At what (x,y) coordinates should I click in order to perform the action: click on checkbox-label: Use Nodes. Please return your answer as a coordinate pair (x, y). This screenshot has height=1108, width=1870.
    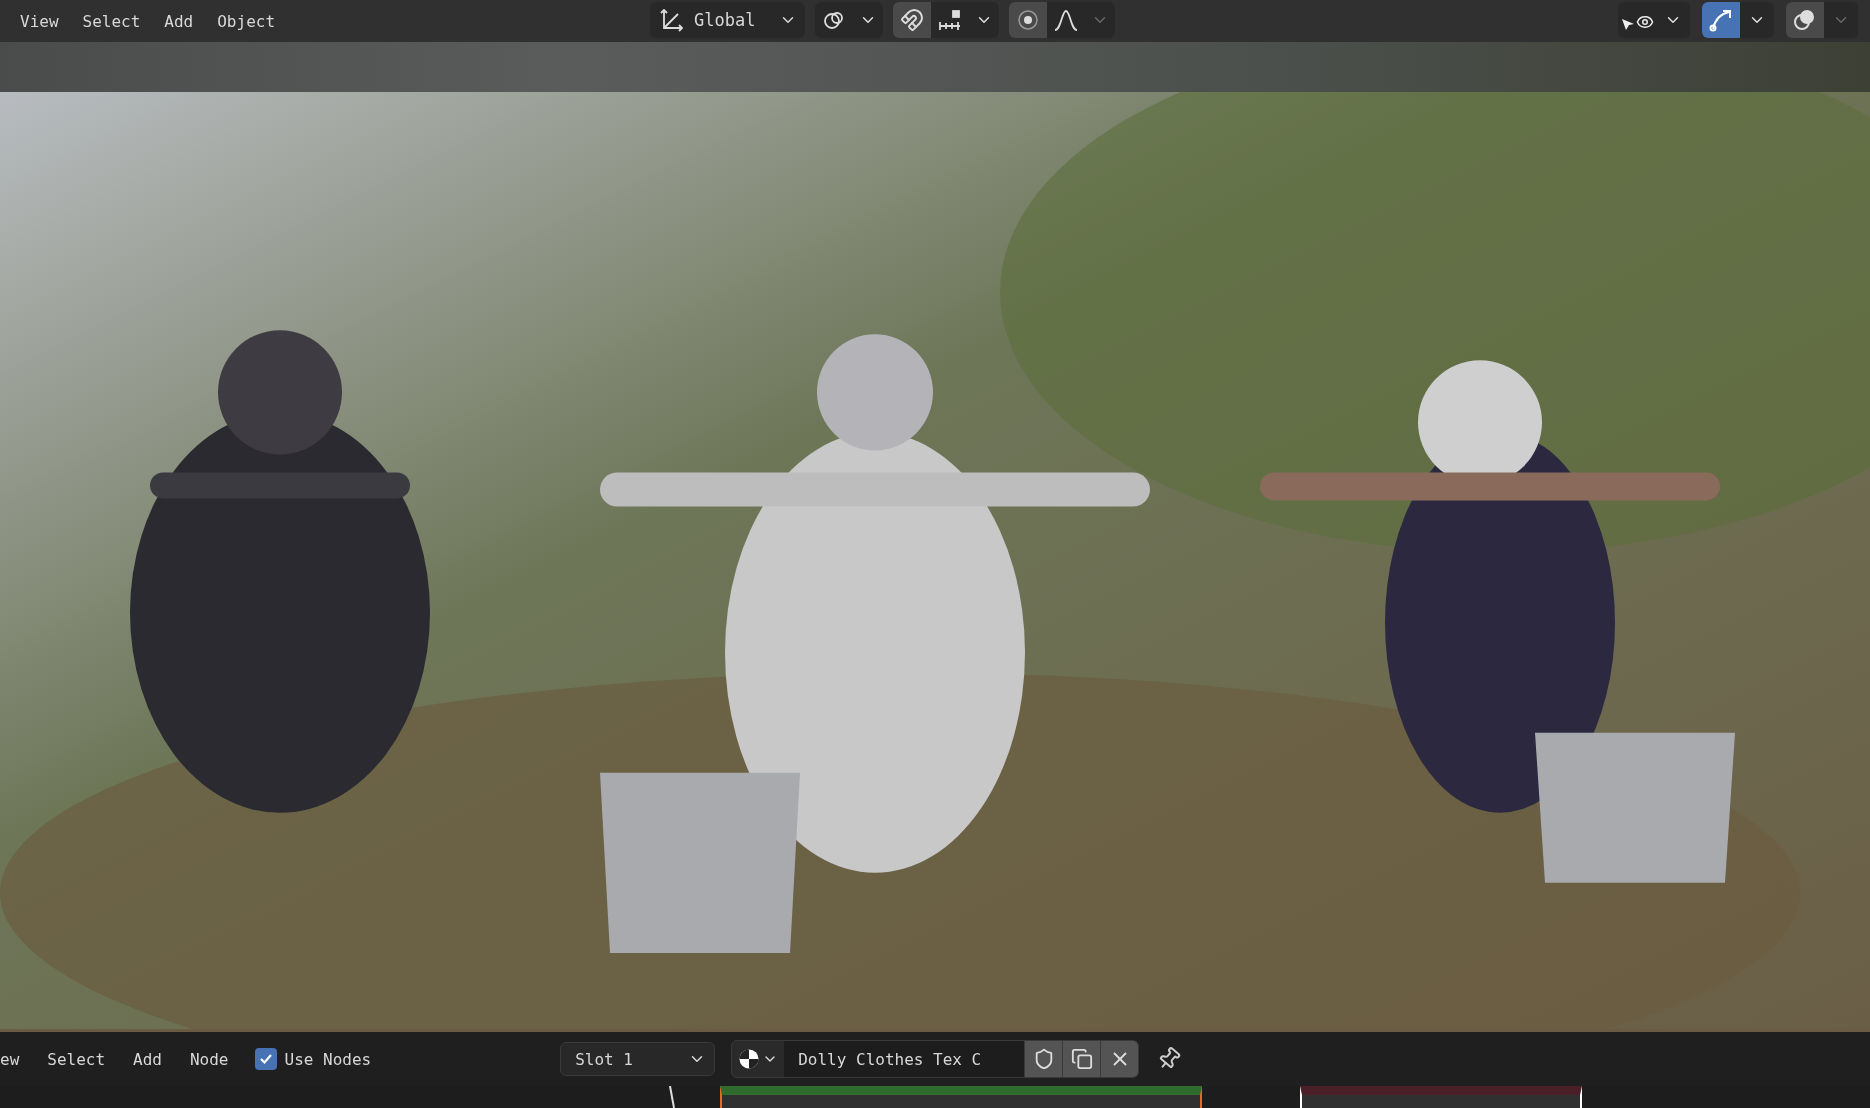
    Looking at the image, I should click on (328, 1059).